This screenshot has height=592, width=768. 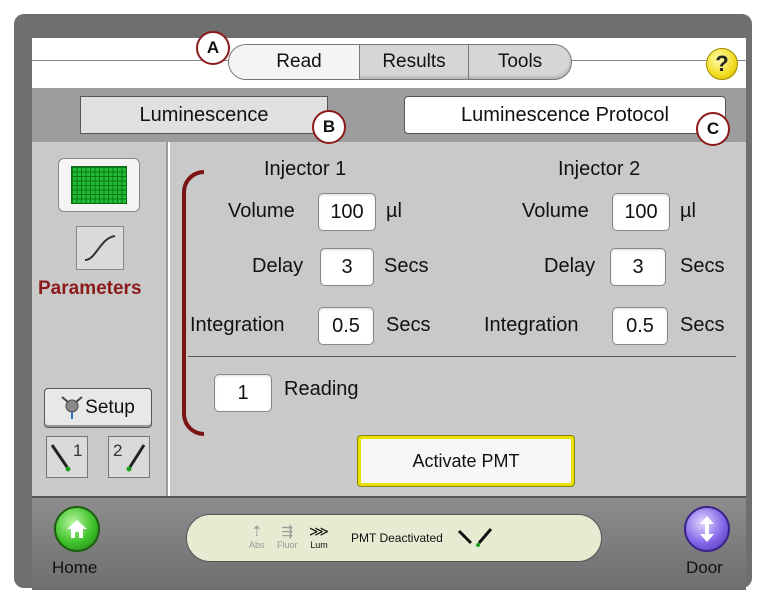 I want to click on injector-1-volume-unit: µl, so click(x=394, y=211).